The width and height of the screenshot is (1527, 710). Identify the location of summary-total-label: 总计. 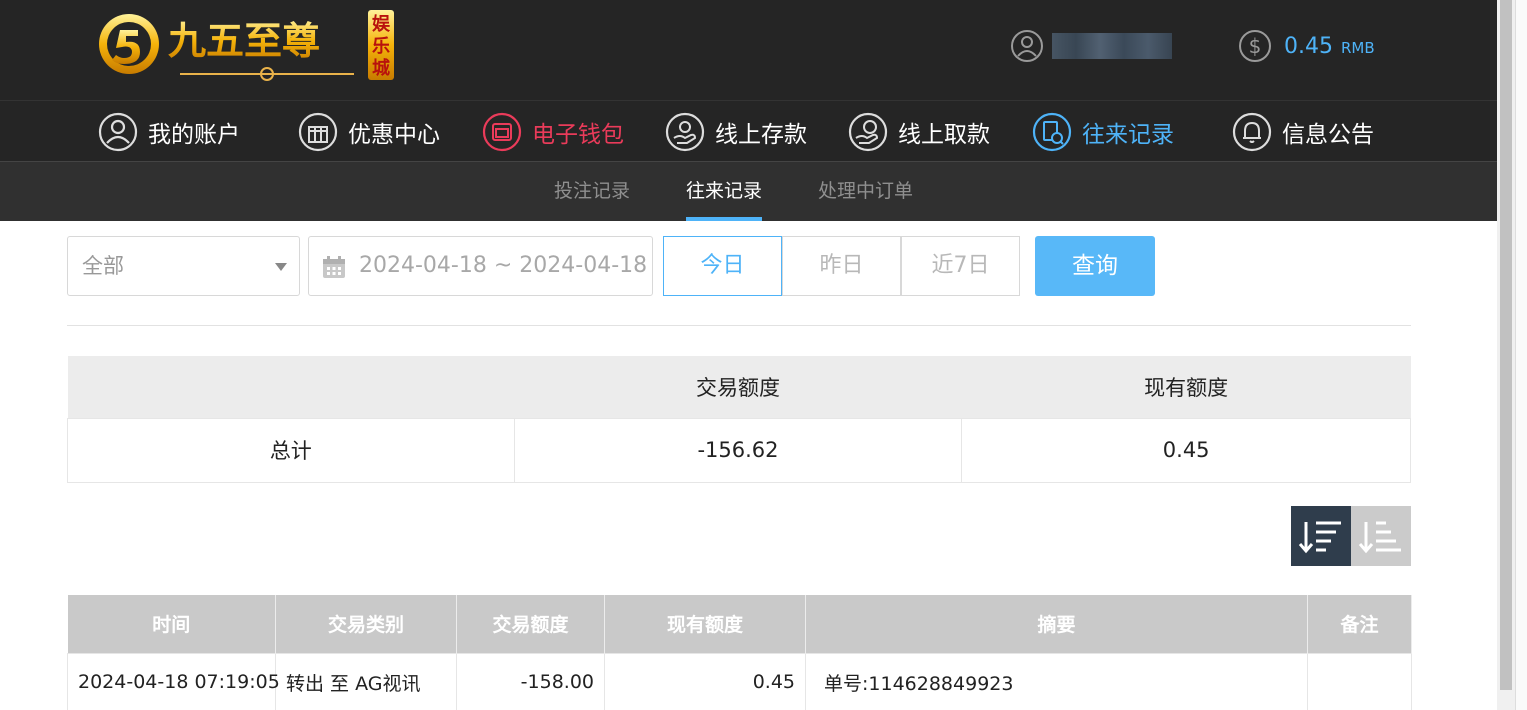
(291, 450).